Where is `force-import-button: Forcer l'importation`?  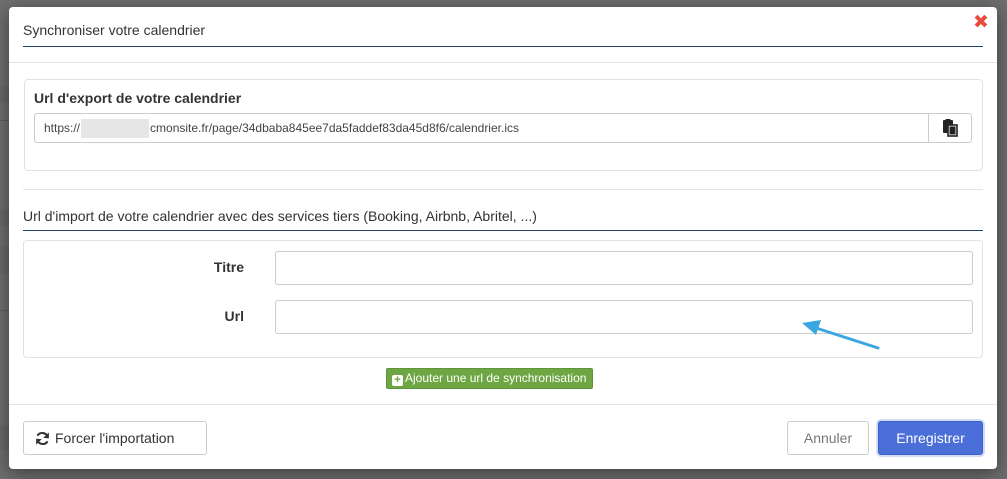 force-import-button: Forcer l'importation is located at coordinates (115, 438).